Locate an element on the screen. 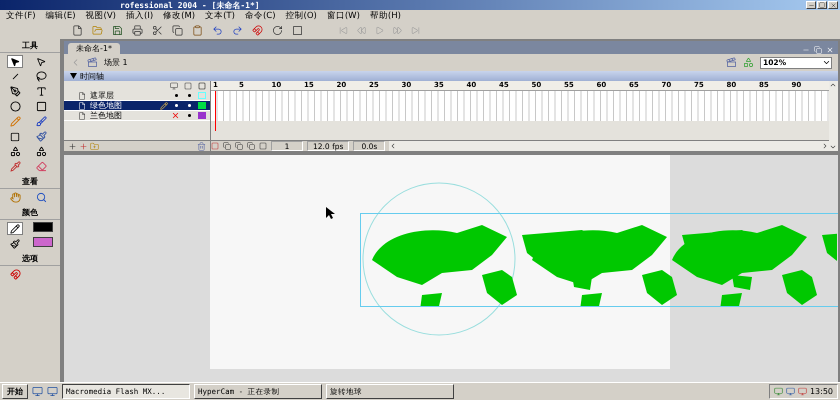  undo-icon is located at coordinates (217, 30).